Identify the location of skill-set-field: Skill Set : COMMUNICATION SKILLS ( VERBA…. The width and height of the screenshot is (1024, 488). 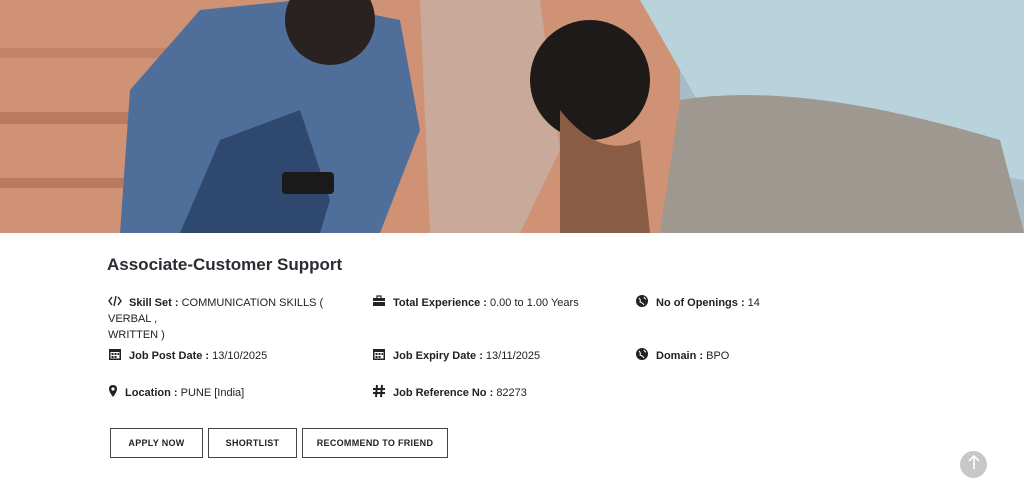
(238, 318).